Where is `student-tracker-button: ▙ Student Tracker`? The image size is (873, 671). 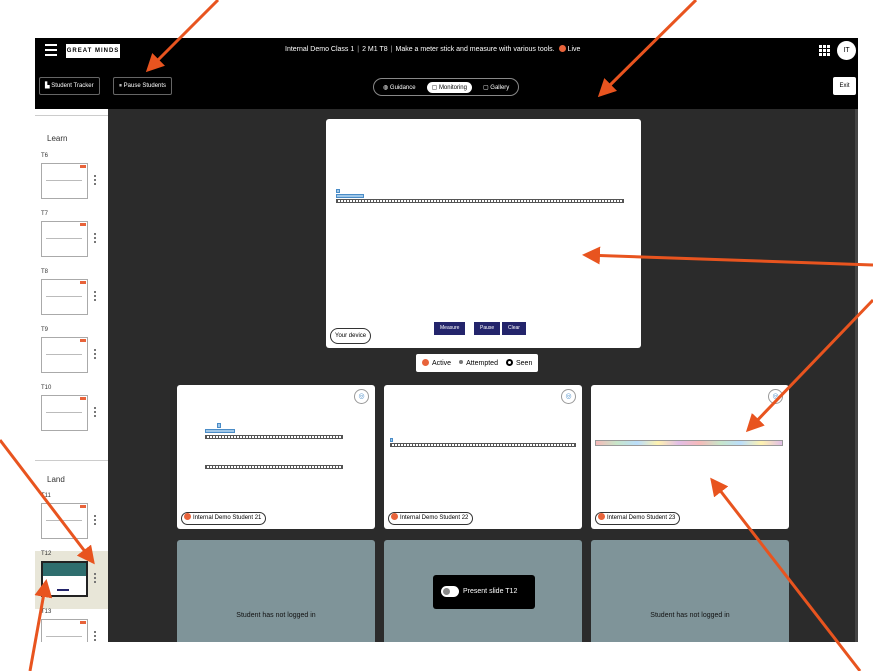 student-tracker-button: ▙ Student Tracker is located at coordinates (69, 86).